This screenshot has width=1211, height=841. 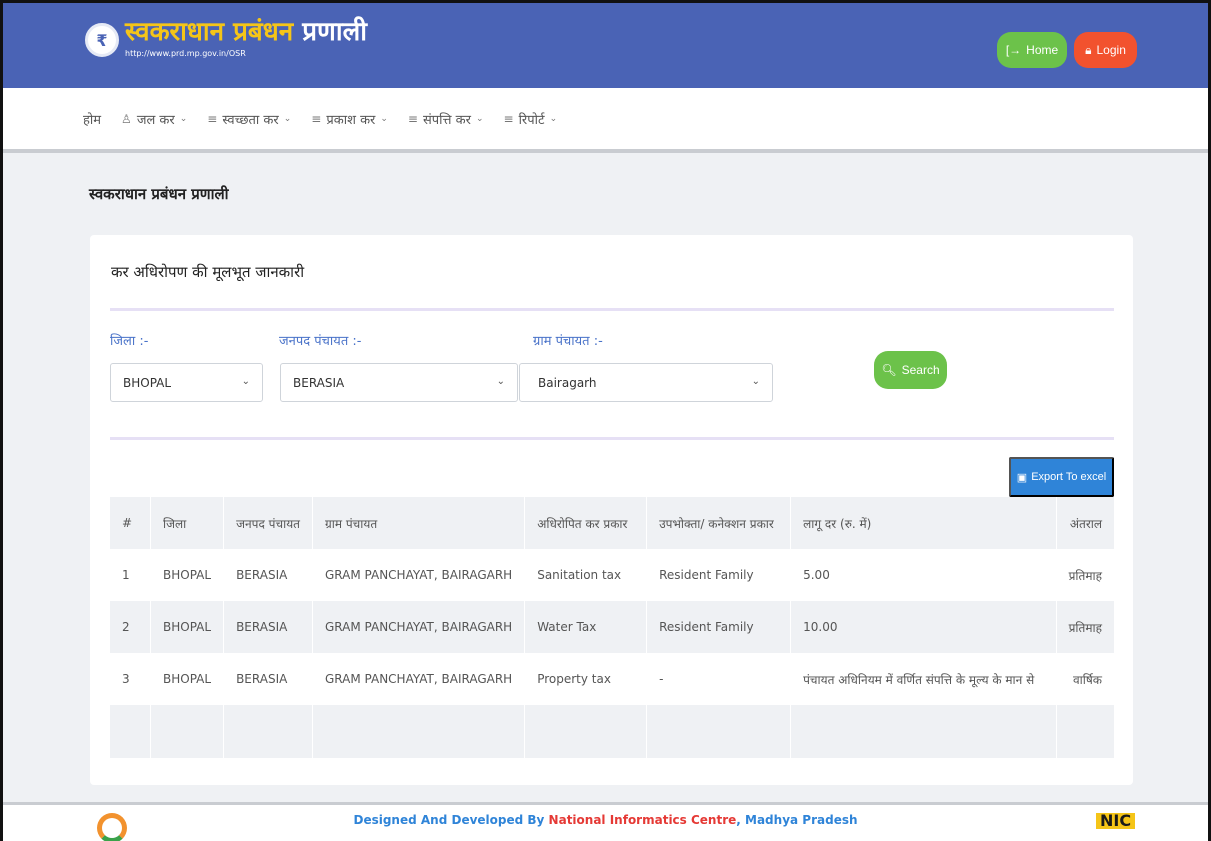 I want to click on janpad-label: जनपद पंचायत :-, so click(x=320, y=341).